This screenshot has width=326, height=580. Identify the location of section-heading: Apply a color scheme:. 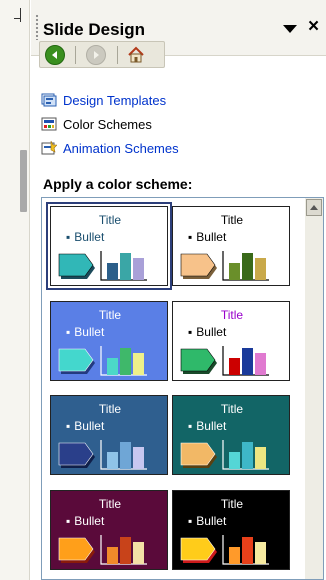
(118, 184).